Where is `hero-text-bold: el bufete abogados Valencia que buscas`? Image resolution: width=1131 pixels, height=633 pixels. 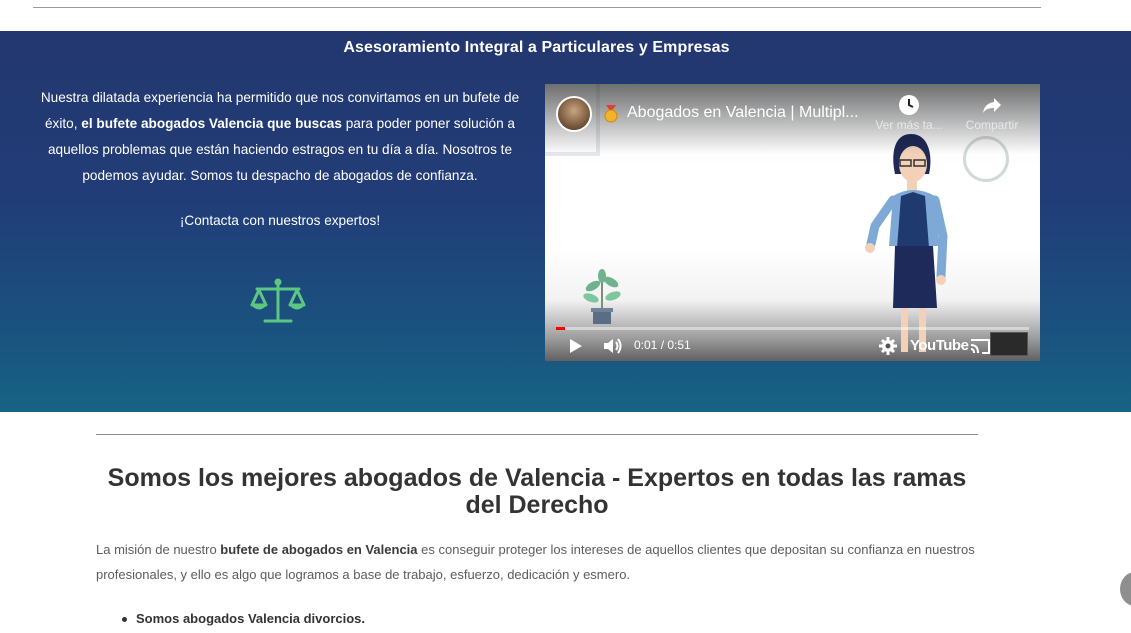
hero-text-bold: el bufete abogados Valencia que buscas is located at coordinates (211, 123).